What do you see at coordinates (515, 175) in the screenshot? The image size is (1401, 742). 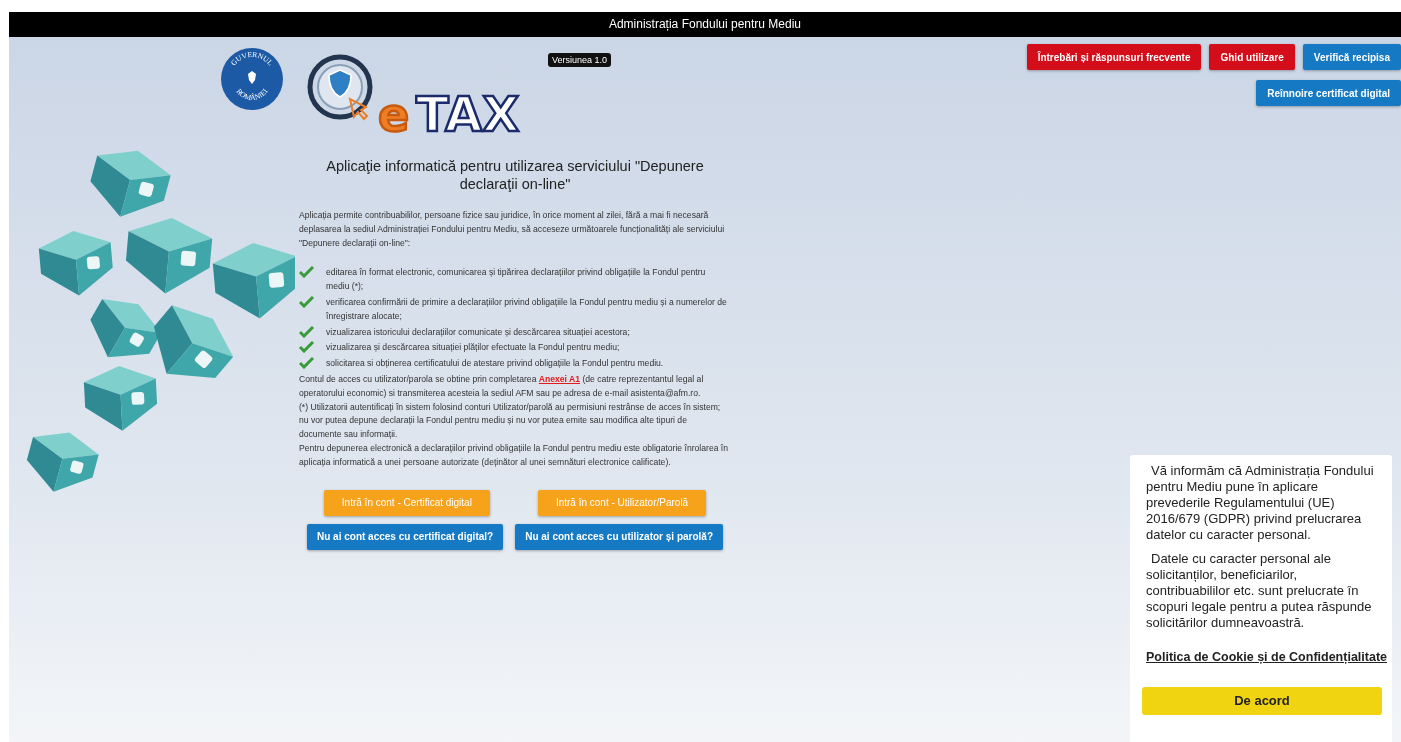 I see `page-title: Aplicaţie informatică pentru utilizarea serviciului "Depunere declaraţii on-line"` at bounding box center [515, 175].